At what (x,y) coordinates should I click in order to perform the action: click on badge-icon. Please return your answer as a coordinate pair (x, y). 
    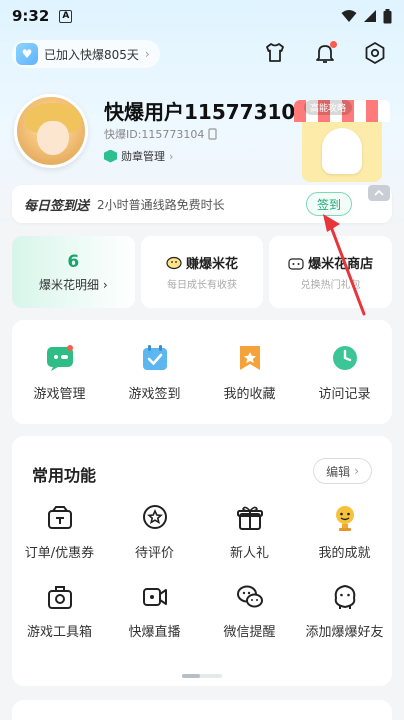
    Looking at the image, I should click on (110, 156).